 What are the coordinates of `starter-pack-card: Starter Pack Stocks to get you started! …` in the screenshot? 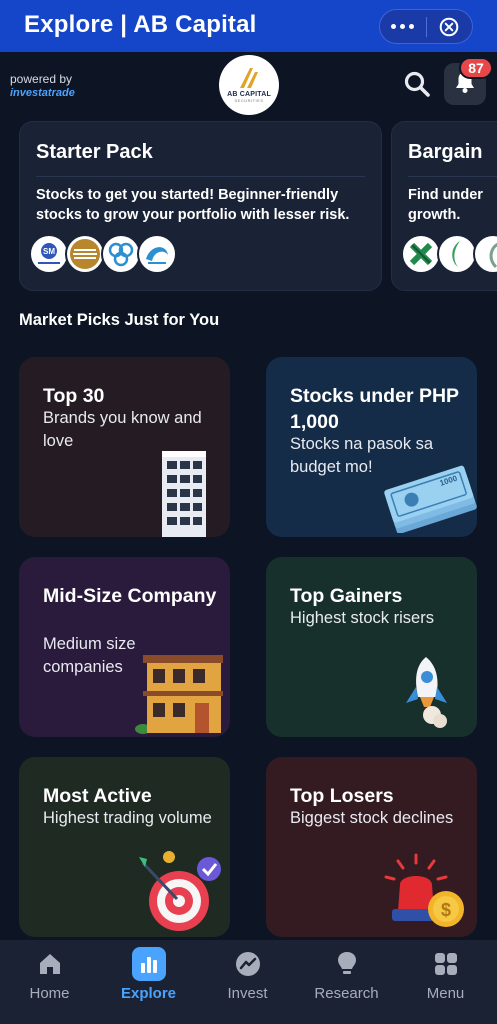 It's located at (200, 206).